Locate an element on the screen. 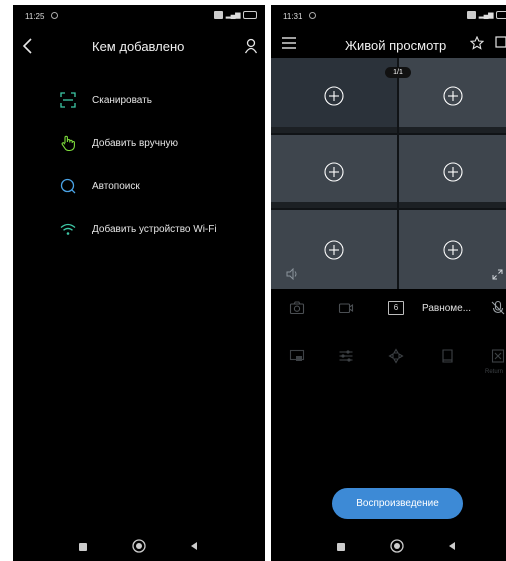 The image size is (506, 561). status-bar: 11:25 ▂▄▆ is located at coordinates (139, 16).